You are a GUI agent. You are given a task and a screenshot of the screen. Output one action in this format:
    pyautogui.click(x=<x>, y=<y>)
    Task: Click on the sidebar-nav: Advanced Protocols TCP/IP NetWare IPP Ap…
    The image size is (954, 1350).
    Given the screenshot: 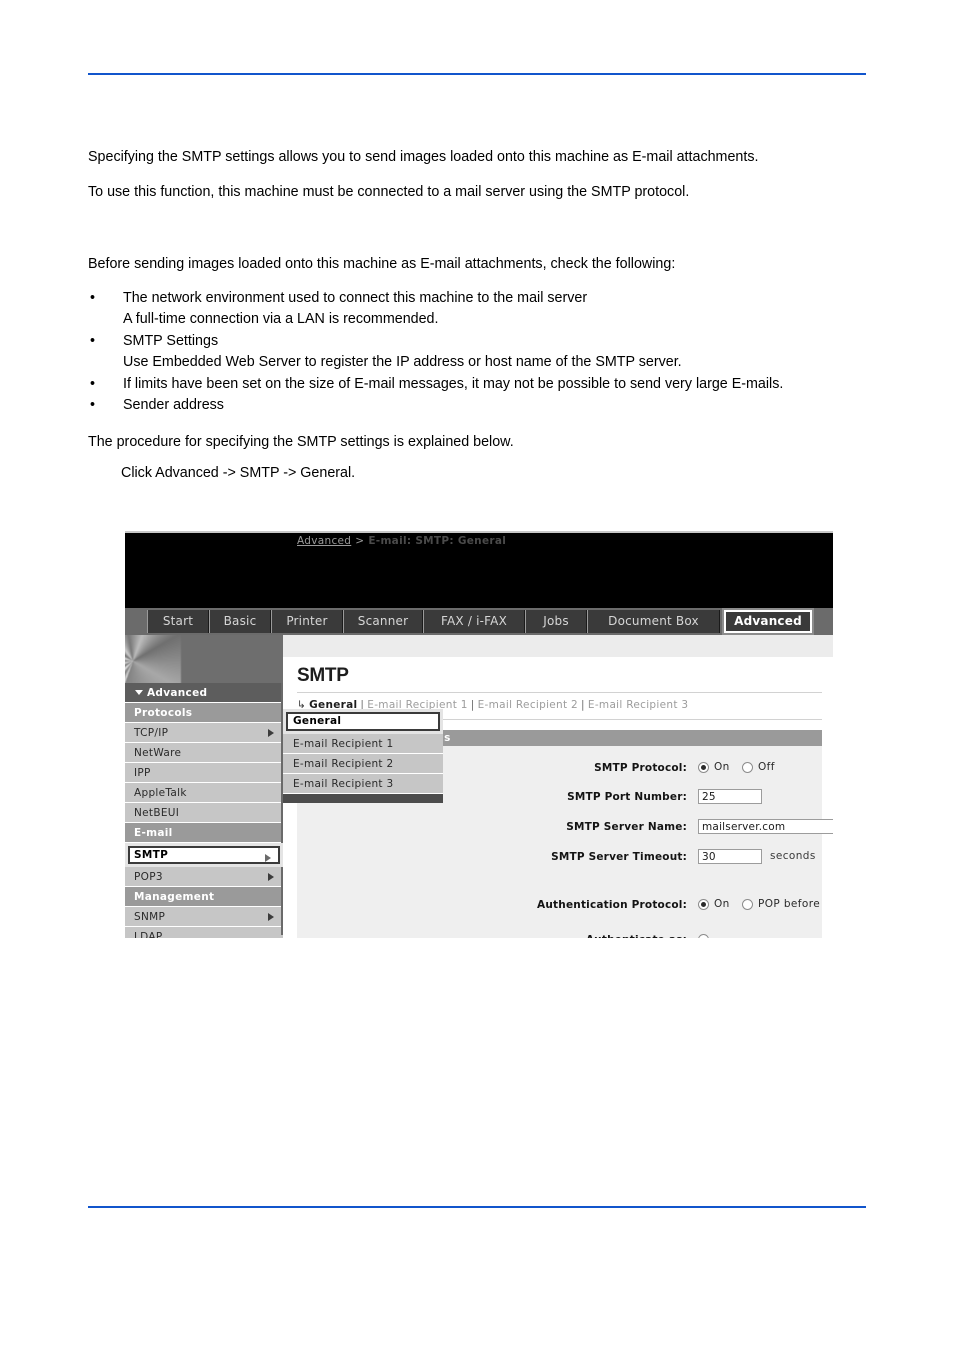 What is the action you would take?
    pyautogui.click(x=204, y=810)
    